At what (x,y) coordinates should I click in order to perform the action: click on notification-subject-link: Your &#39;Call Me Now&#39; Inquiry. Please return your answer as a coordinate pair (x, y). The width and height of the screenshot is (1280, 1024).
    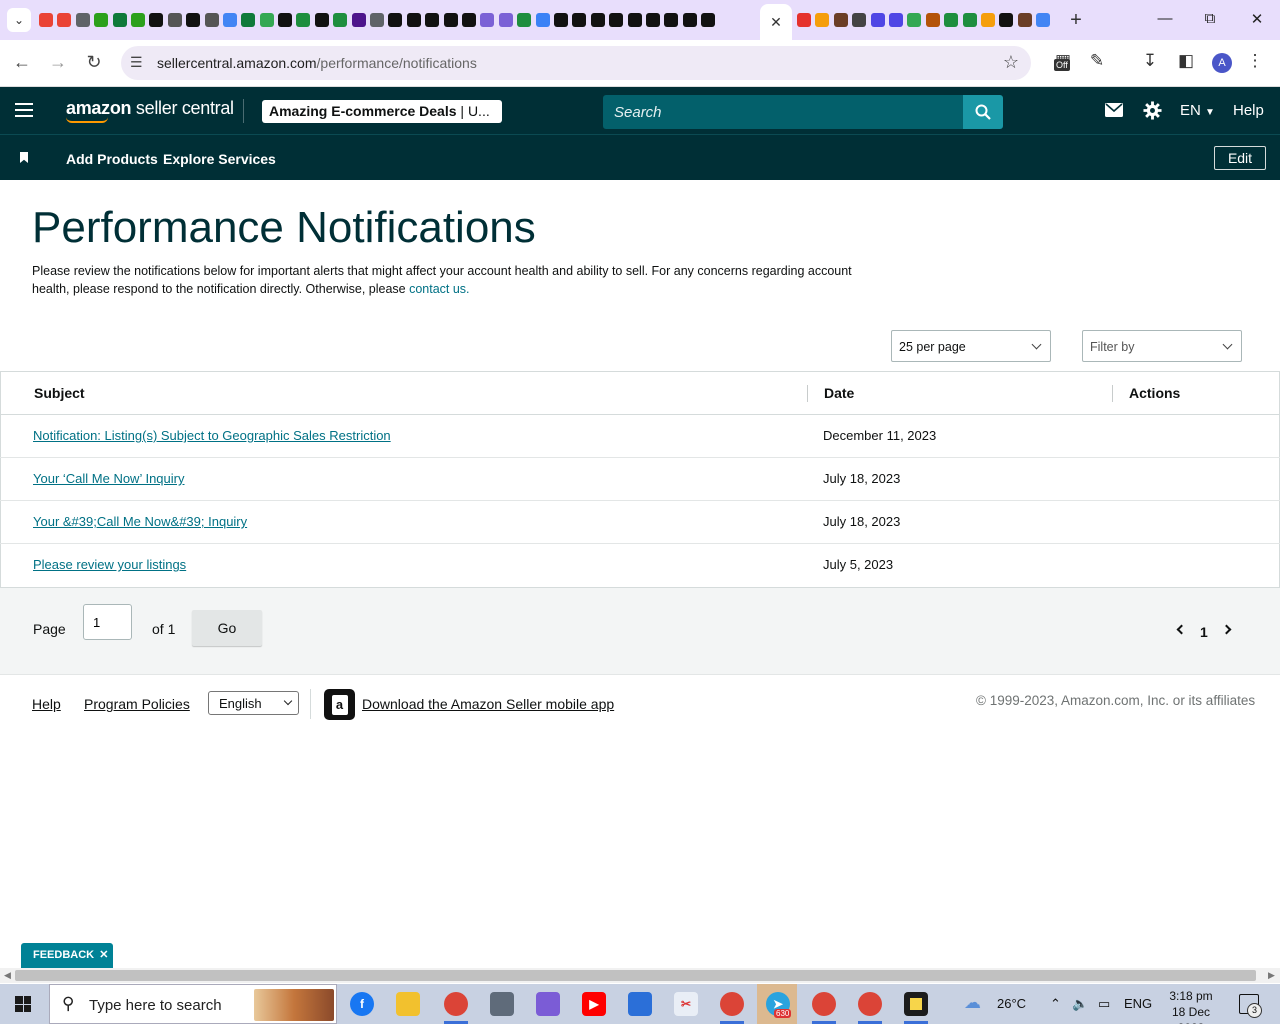
    Looking at the image, I should click on (140, 521).